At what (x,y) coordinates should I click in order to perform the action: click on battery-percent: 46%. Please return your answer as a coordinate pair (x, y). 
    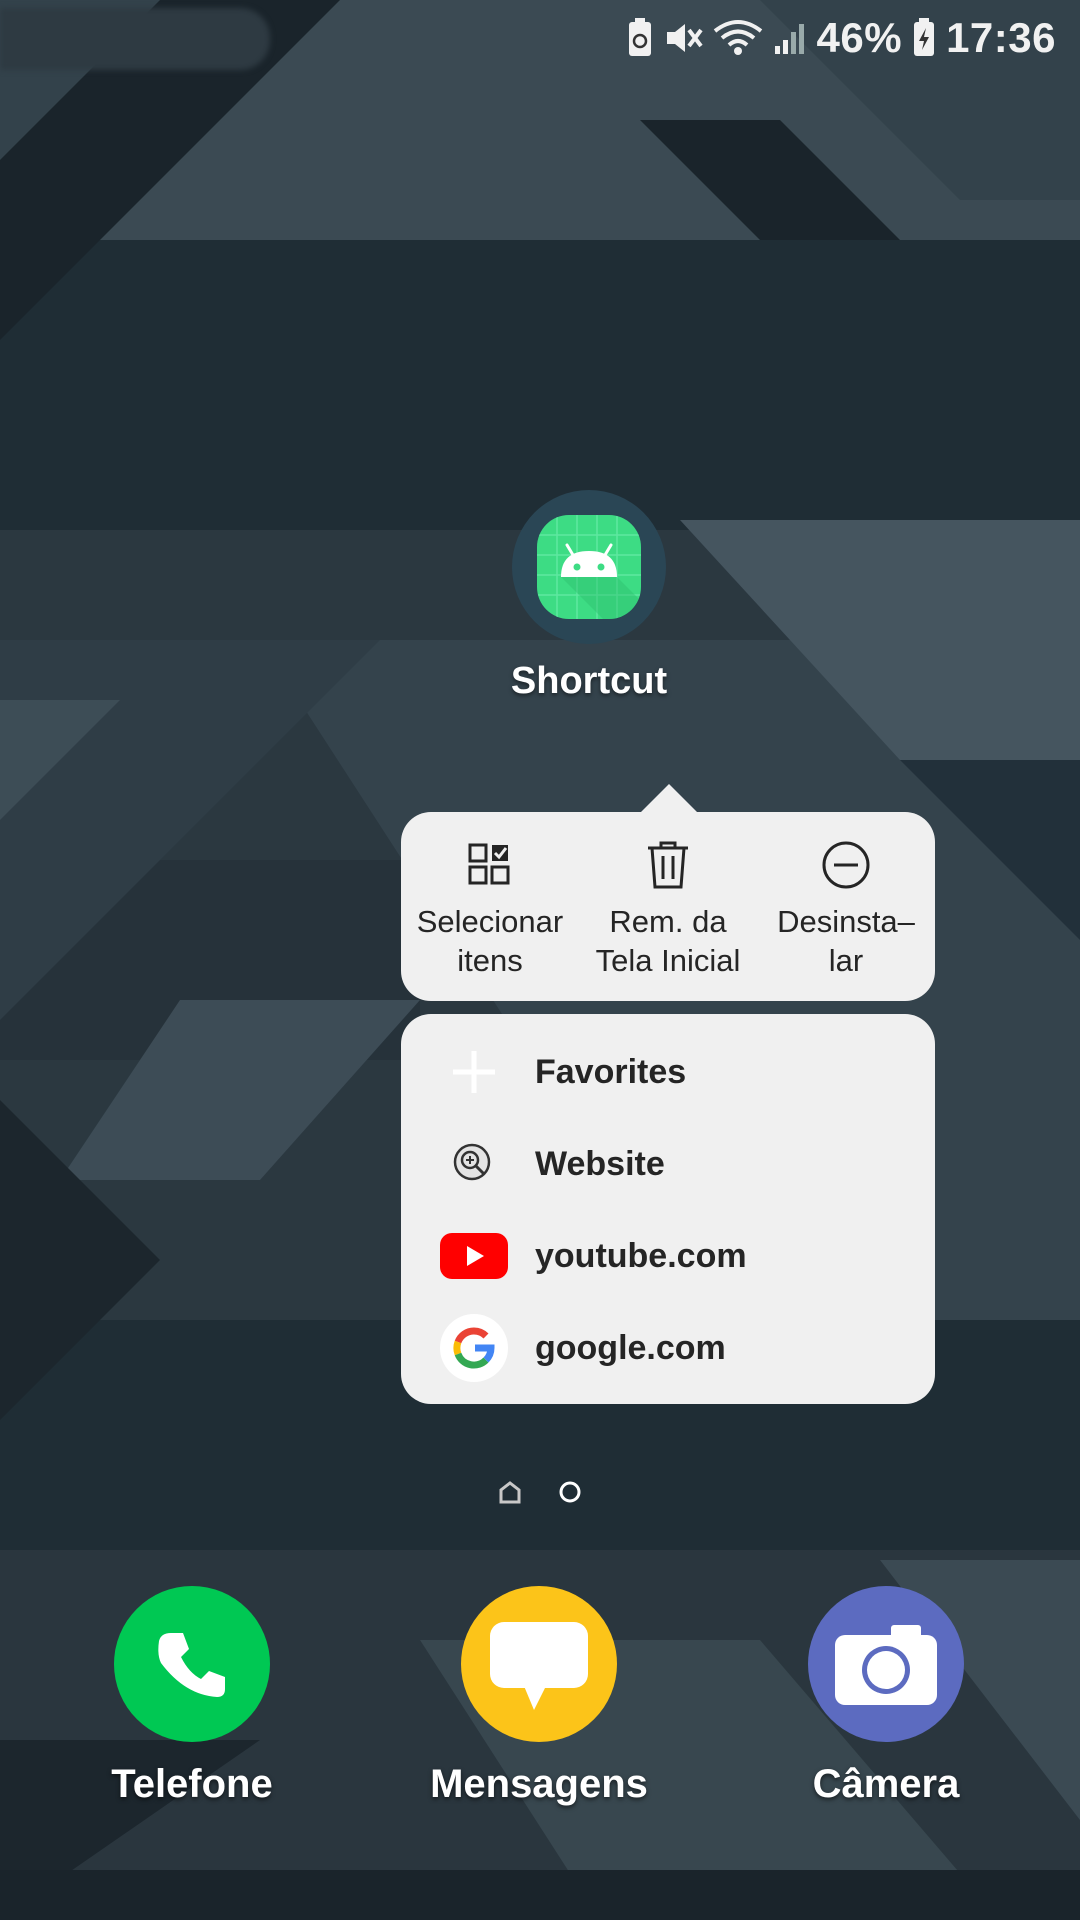
    Looking at the image, I should click on (859, 37).